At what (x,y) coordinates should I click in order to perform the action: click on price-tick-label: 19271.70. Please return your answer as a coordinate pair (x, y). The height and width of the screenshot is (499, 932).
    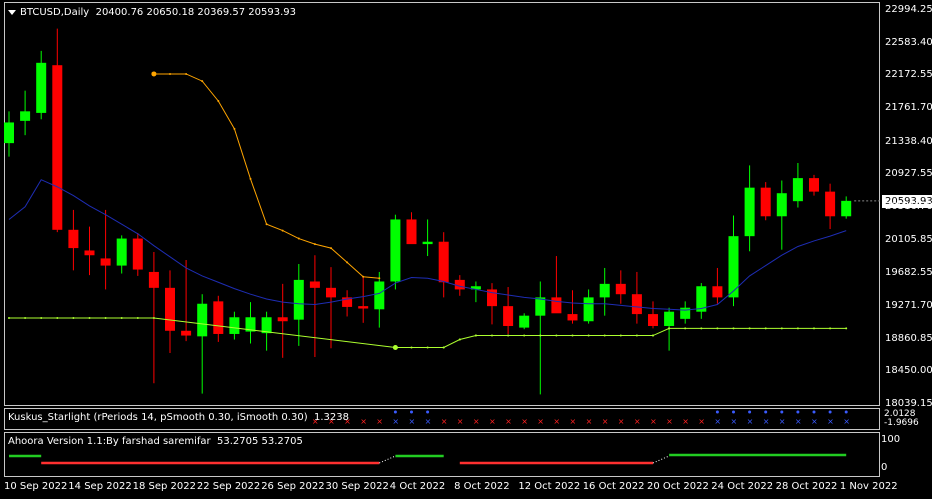
    Looking at the image, I should click on (908, 305).